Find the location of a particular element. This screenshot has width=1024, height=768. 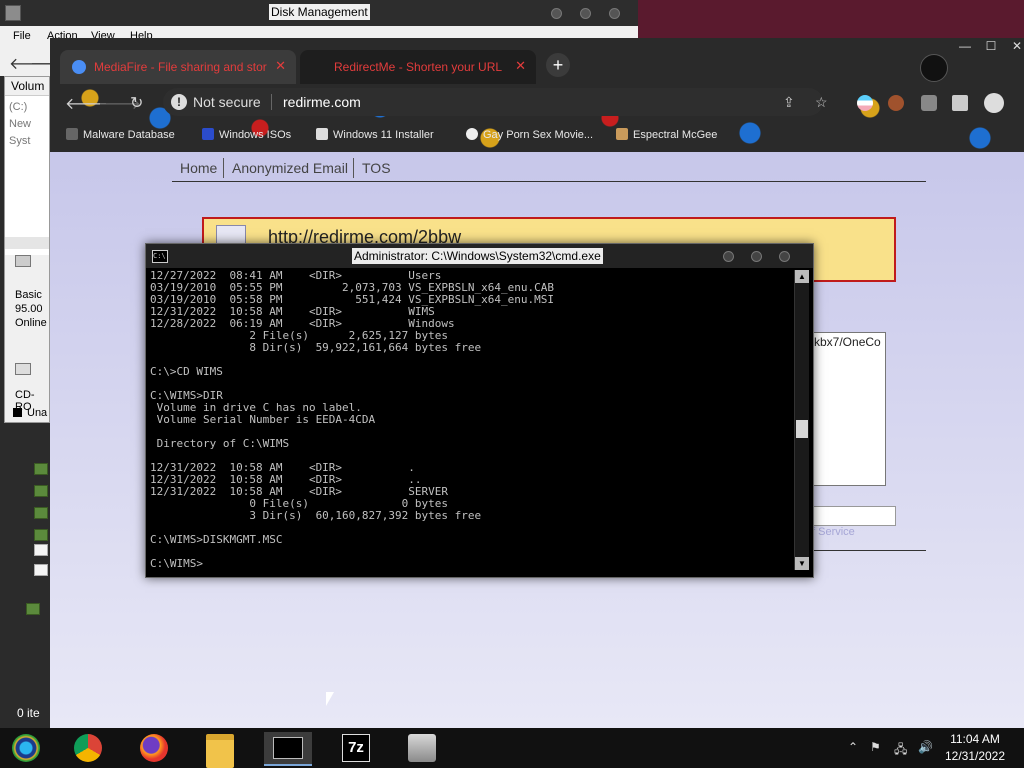

maximize-button: ☐ is located at coordinates (991, 46).